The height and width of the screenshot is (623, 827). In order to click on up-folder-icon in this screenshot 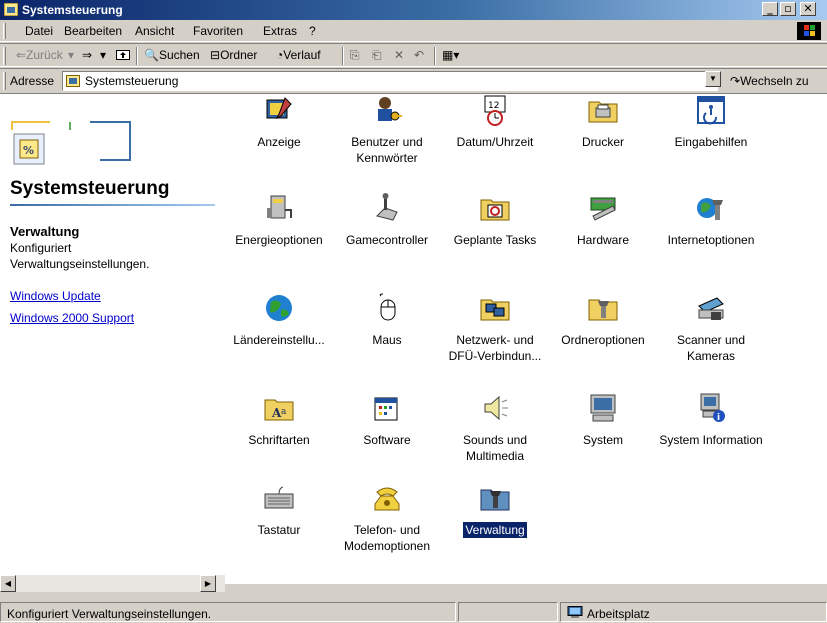, I will do `click(123, 55)`.